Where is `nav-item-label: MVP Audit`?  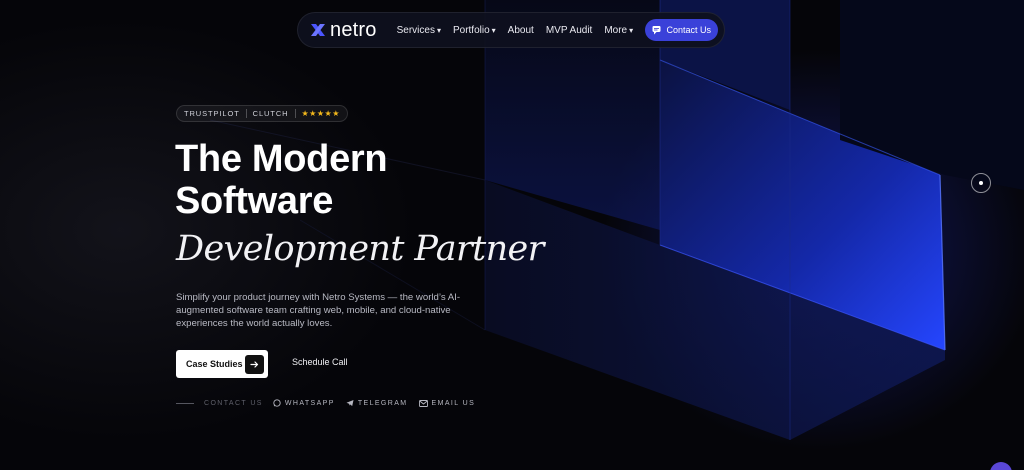
nav-item-label: MVP Audit is located at coordinates (569, 30).